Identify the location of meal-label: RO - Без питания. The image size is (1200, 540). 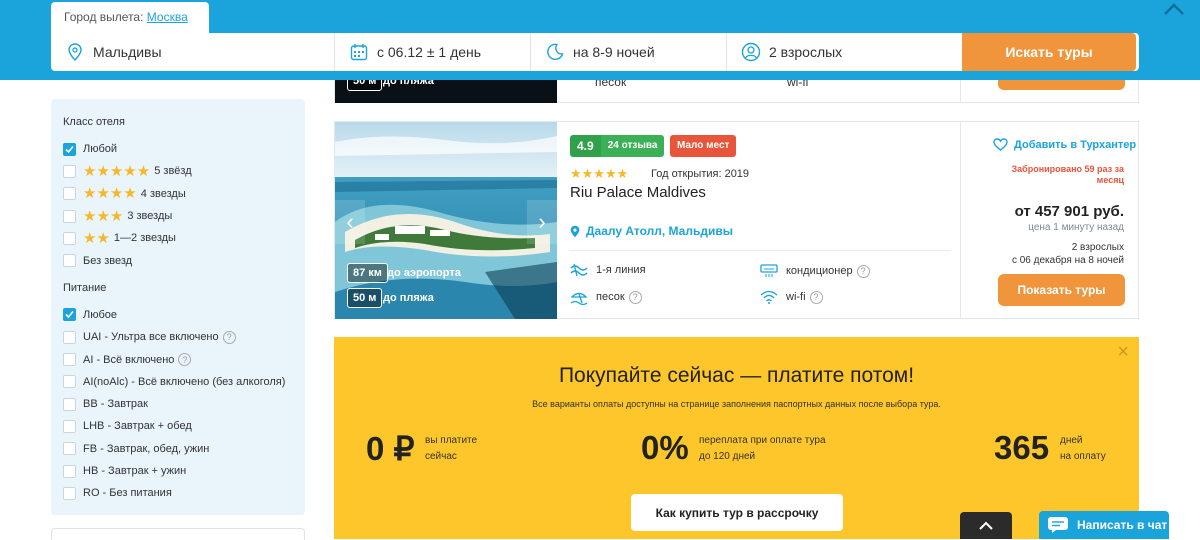
(127, 493).